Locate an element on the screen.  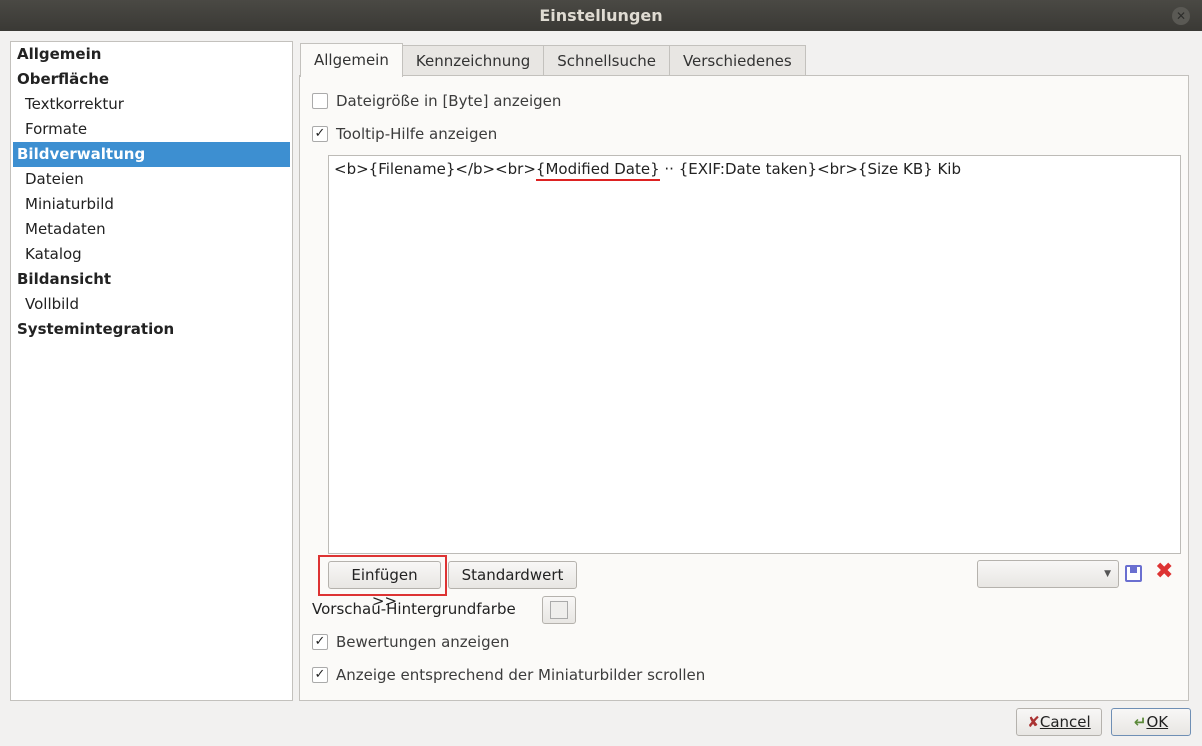
title-bar: Einstellungen is located at coordinates (601, 15).